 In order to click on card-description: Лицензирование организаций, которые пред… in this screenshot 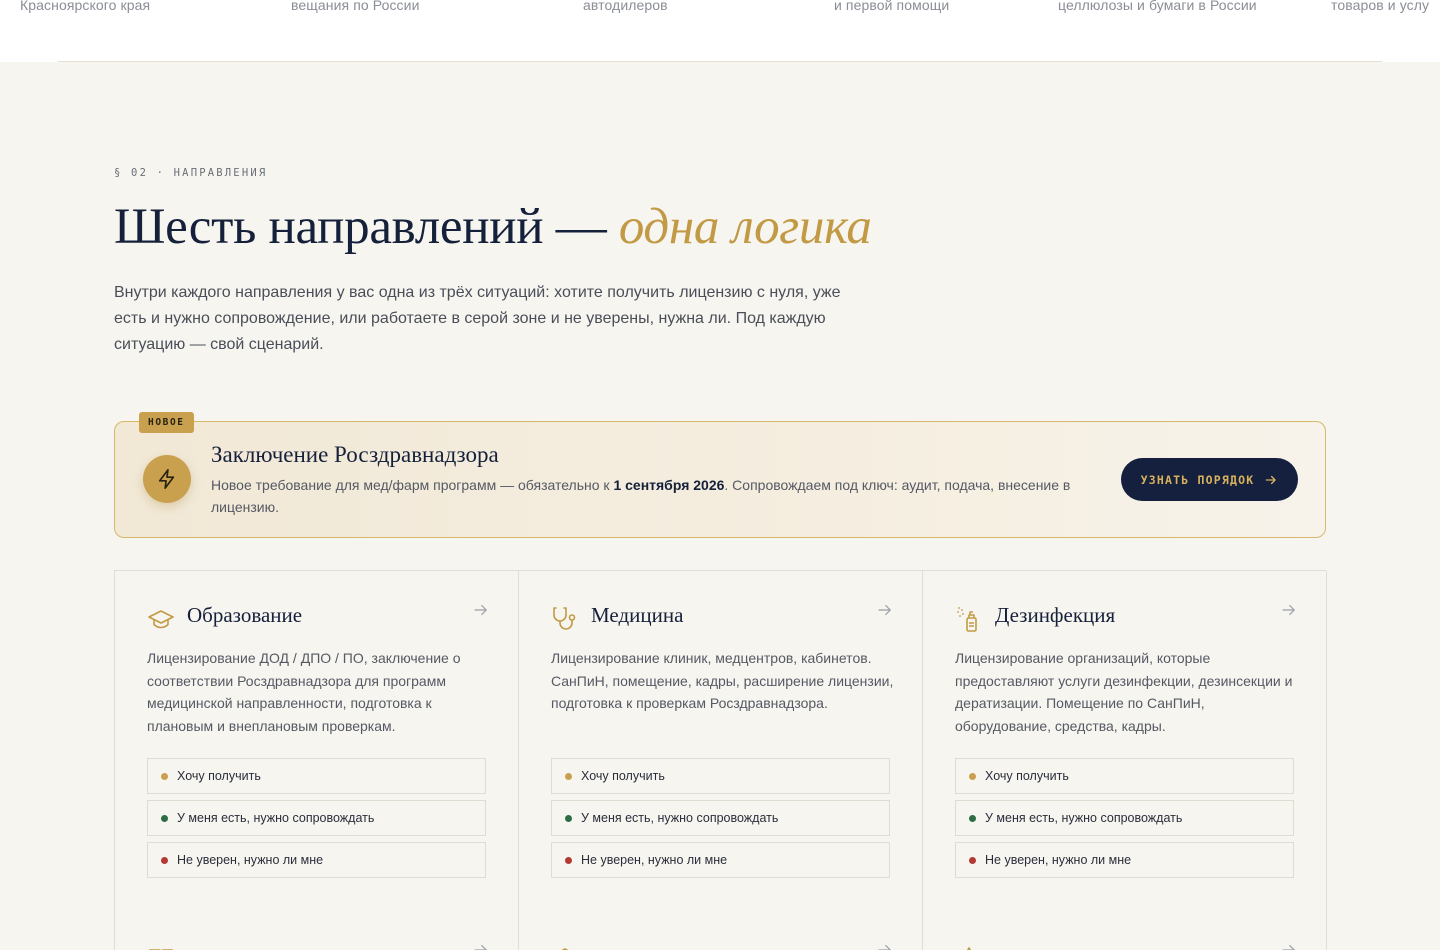, I will do `click(1124, 692)`.